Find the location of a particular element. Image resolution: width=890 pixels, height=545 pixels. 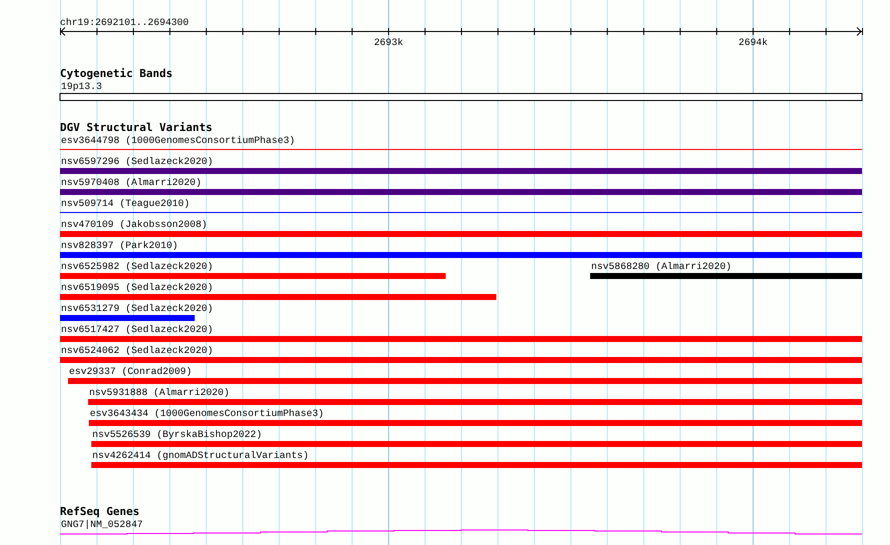

variant-label: nsv470109 (Jakobsson2008) is located at coordinates (134, 224).